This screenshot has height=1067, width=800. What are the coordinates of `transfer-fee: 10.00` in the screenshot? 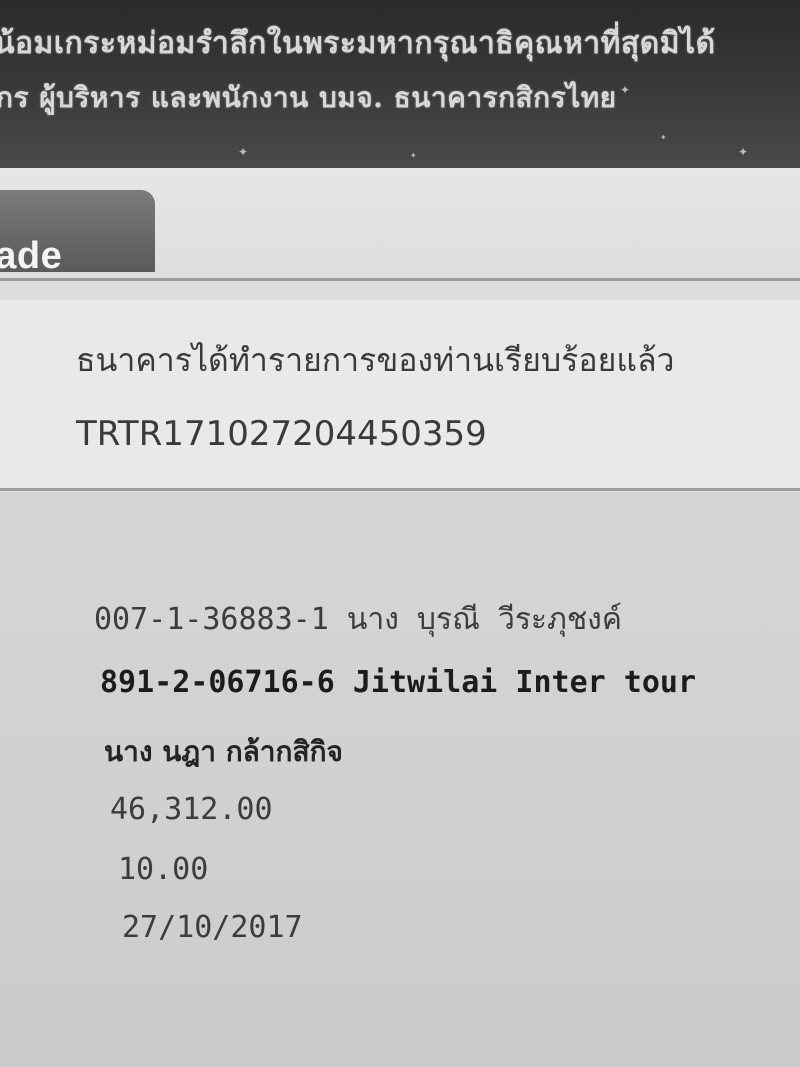 It's located at (163, 869).